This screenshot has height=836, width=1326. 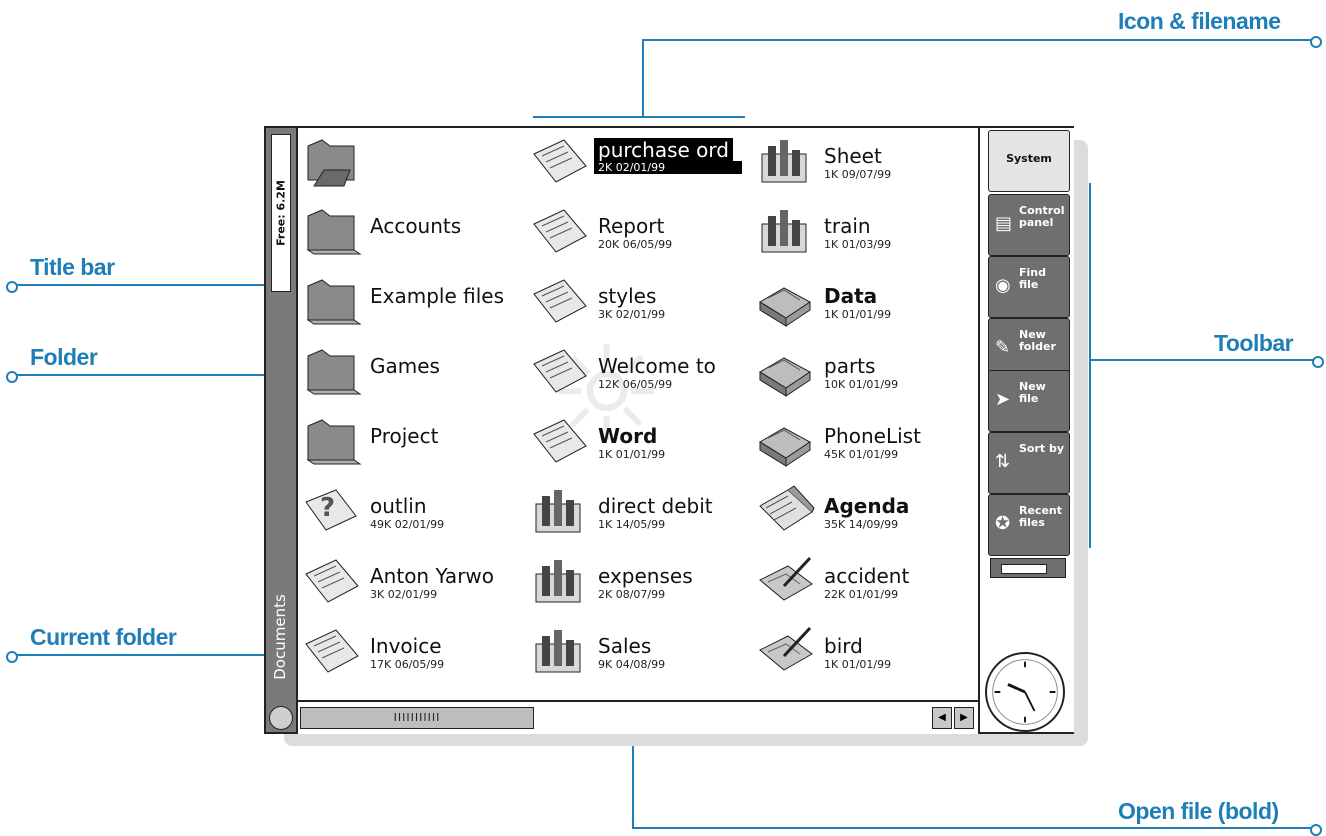 What do you see at coordinates (864, 165) in the screenshot?
I see `file-item: Sheet 1K 09/07/99` at bounding box center [864, 165].